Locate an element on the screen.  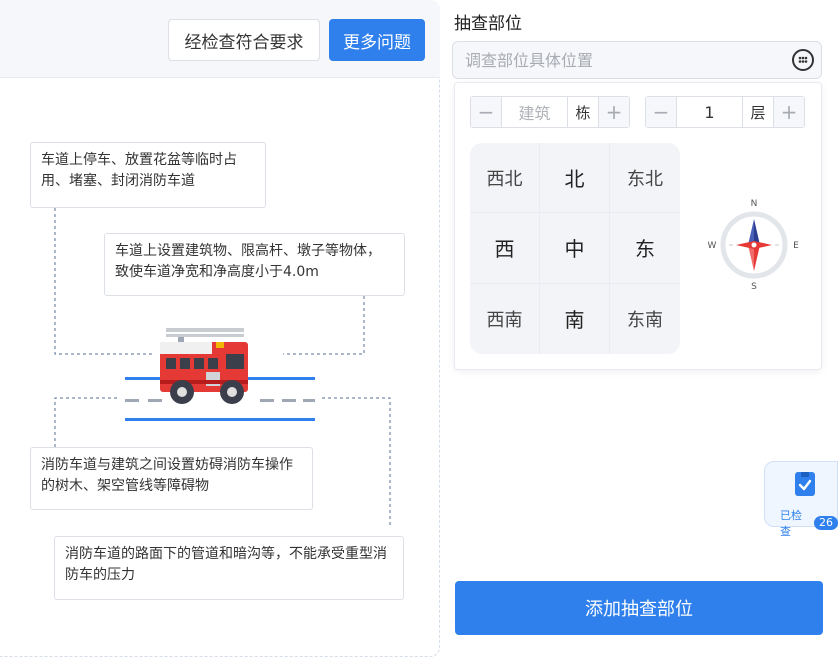
section-title: 抽查部位 is located at coordinates (488, 24).